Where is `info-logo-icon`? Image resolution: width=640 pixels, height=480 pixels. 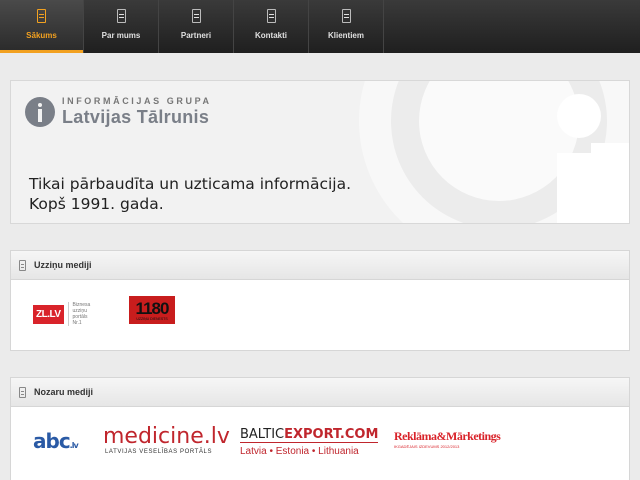 info-logo-icon is located at coordinates (40, 111).